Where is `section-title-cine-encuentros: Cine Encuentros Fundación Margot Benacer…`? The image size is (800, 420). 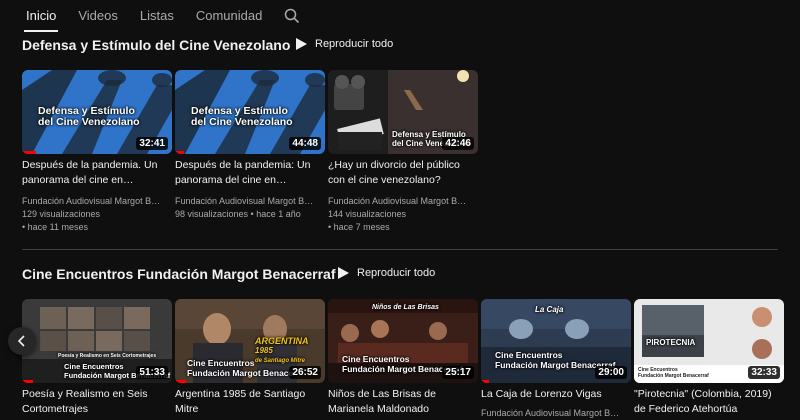 section-title-cine-encuentros: Cine Encuentros Fundación Margot Benacer… is located at coordinates (179, 274).